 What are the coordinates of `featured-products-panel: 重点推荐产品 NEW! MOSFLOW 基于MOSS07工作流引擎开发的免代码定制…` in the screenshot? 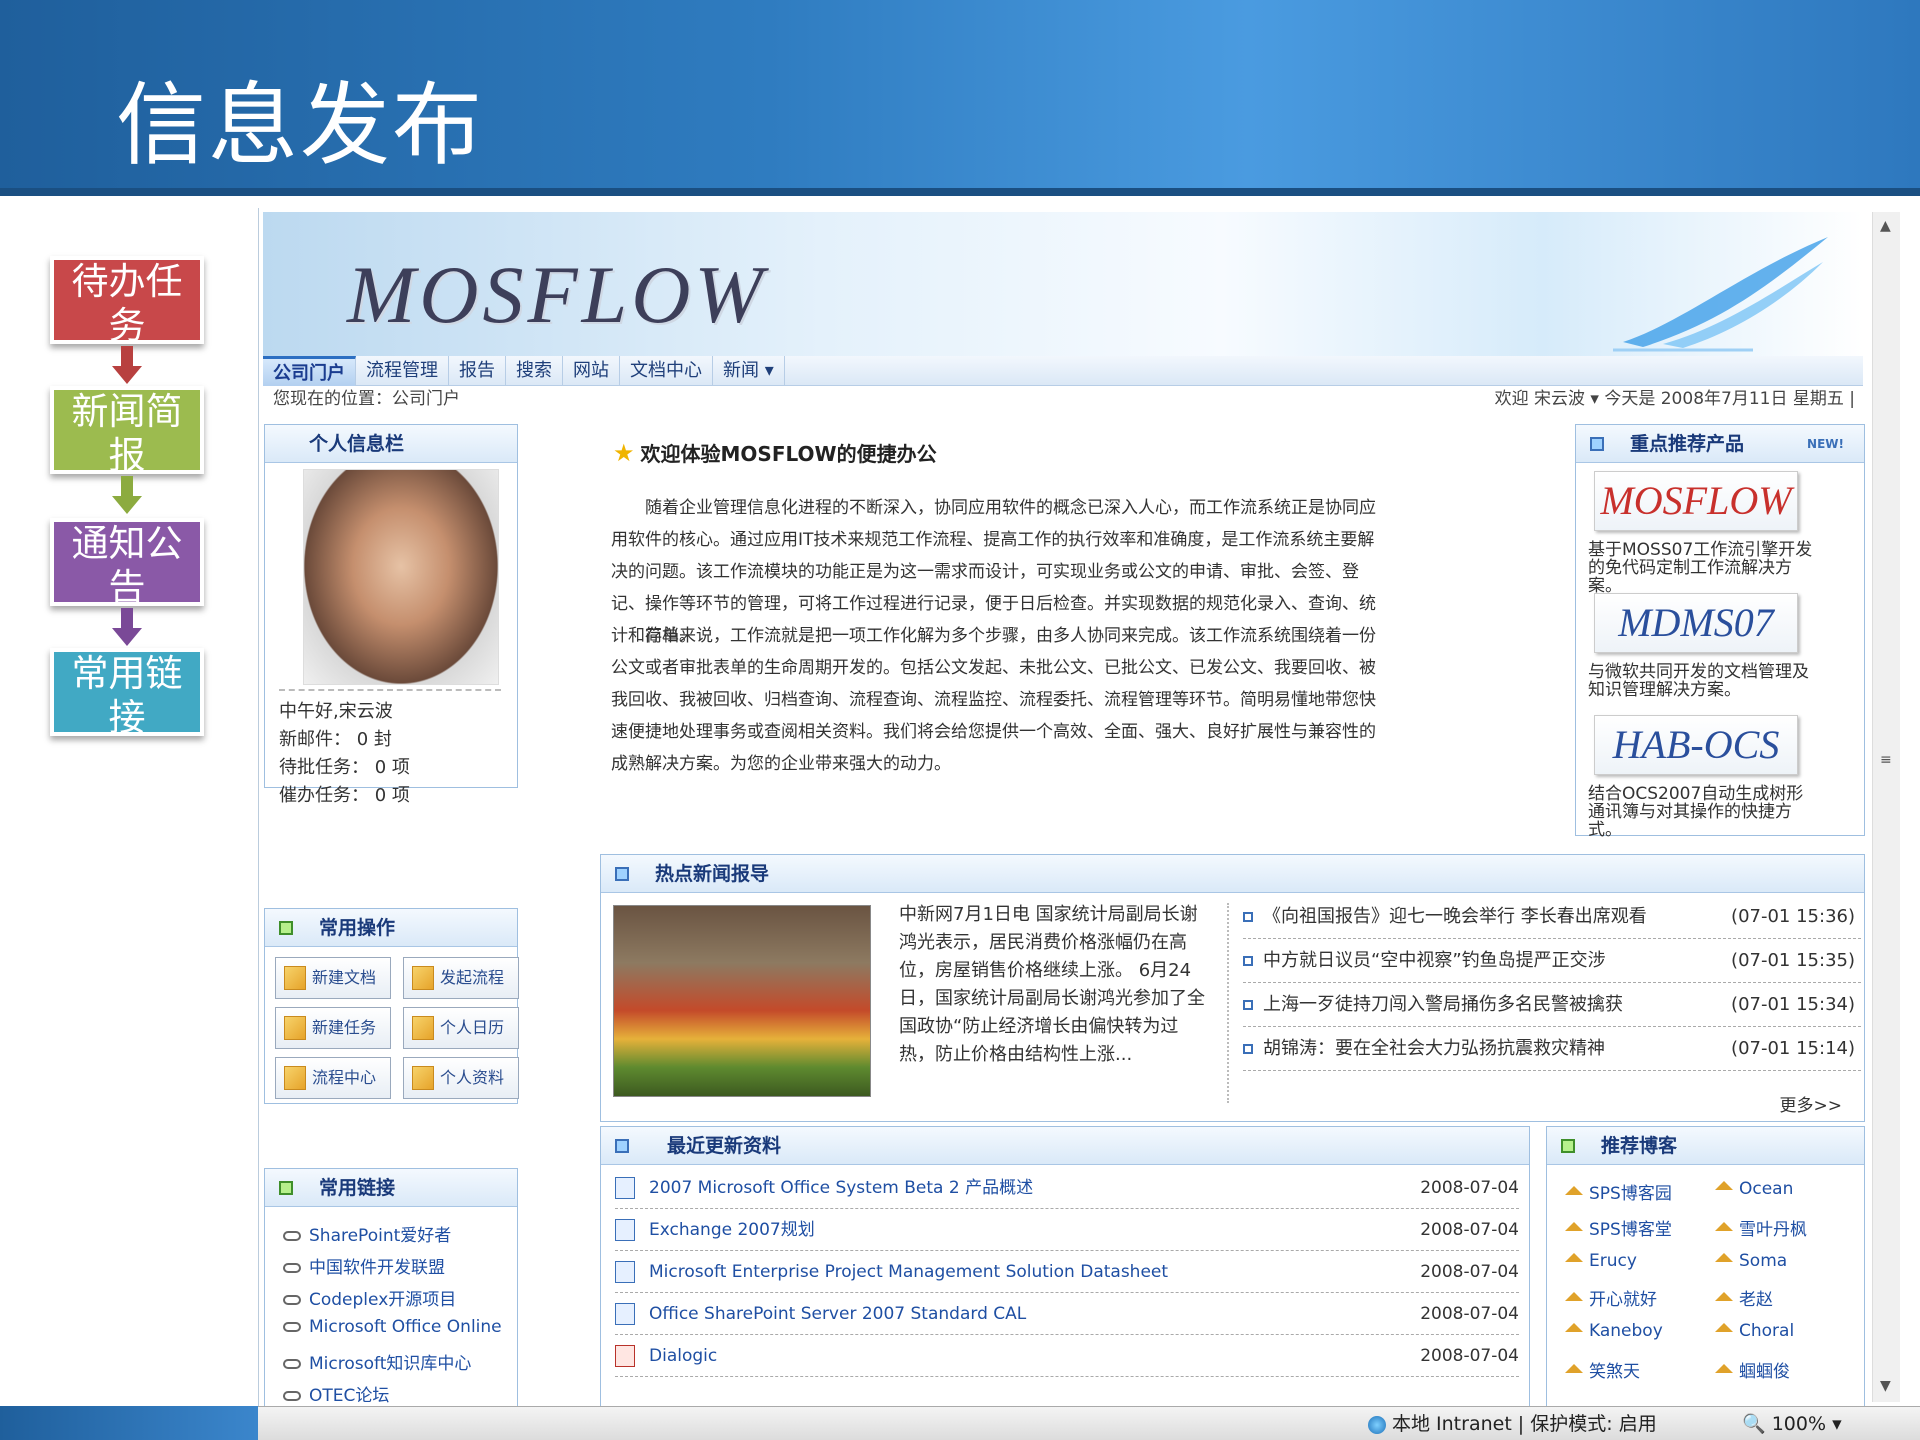 It's located at (1720, 632).